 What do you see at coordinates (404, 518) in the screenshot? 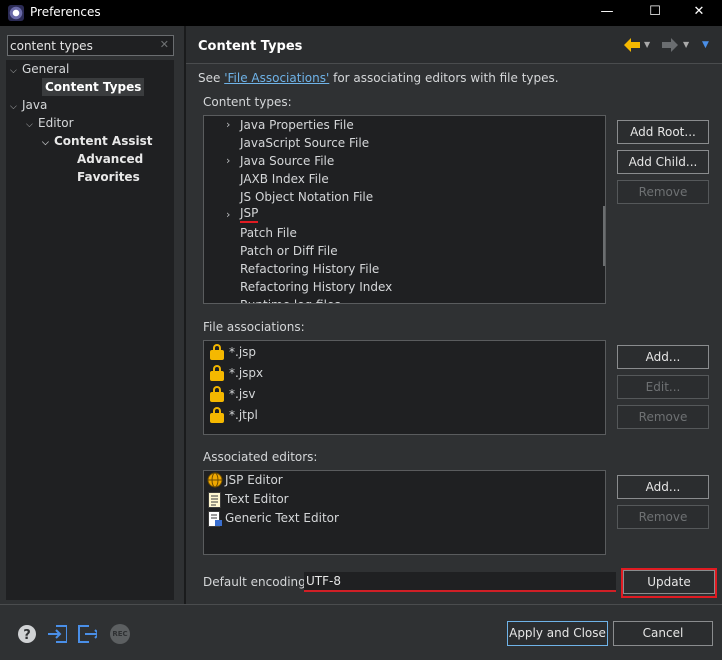
I see `list-item: Generic Text Editor` at bounding box center [404, 518].